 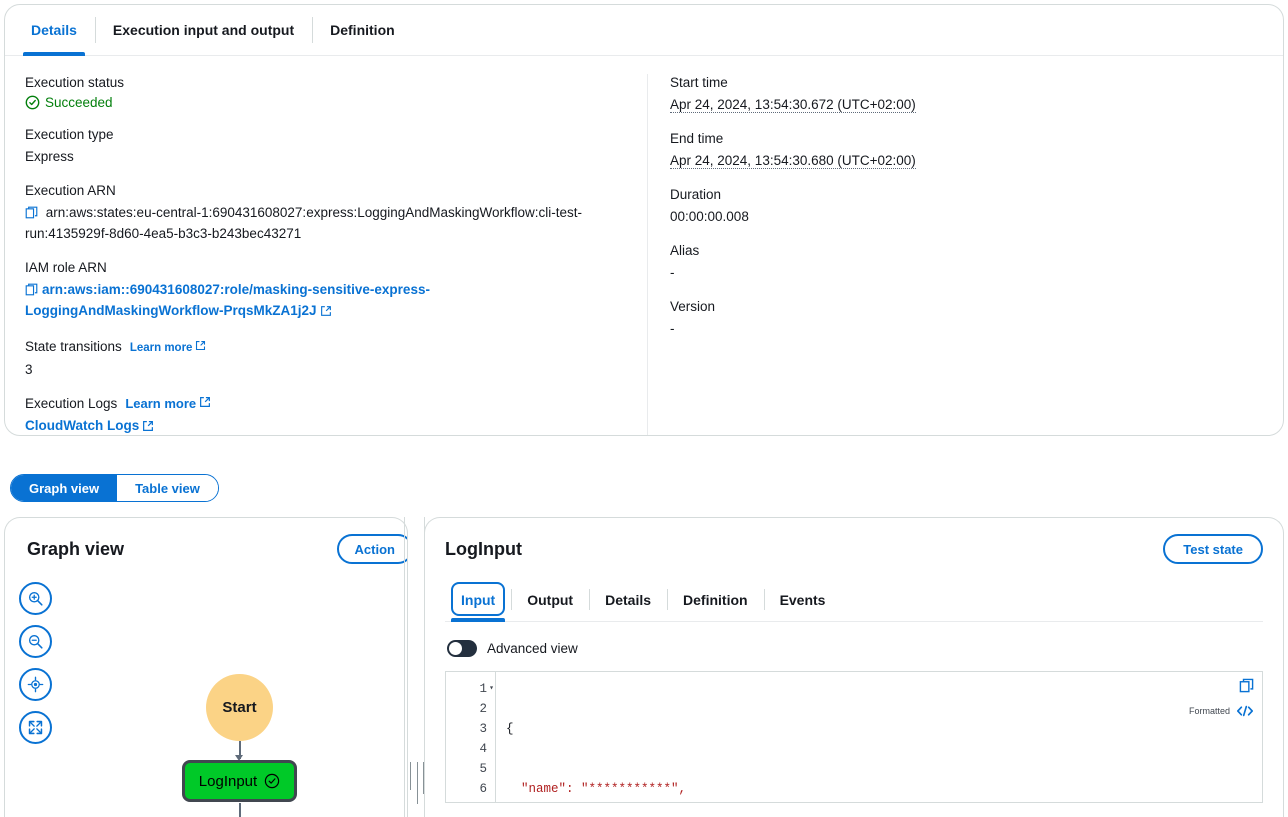 I want to click on graph-panel-title: Graph view, so click(x=76, y=548).